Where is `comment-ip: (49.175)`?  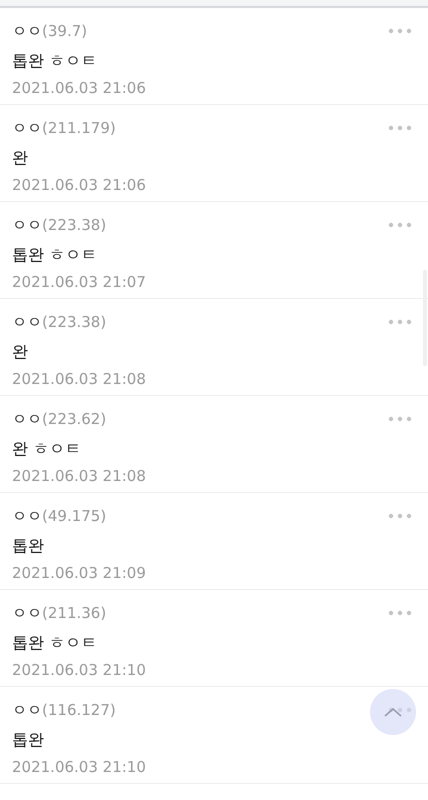
comment-ip: (49.175) is located at coordinates (74, 516).